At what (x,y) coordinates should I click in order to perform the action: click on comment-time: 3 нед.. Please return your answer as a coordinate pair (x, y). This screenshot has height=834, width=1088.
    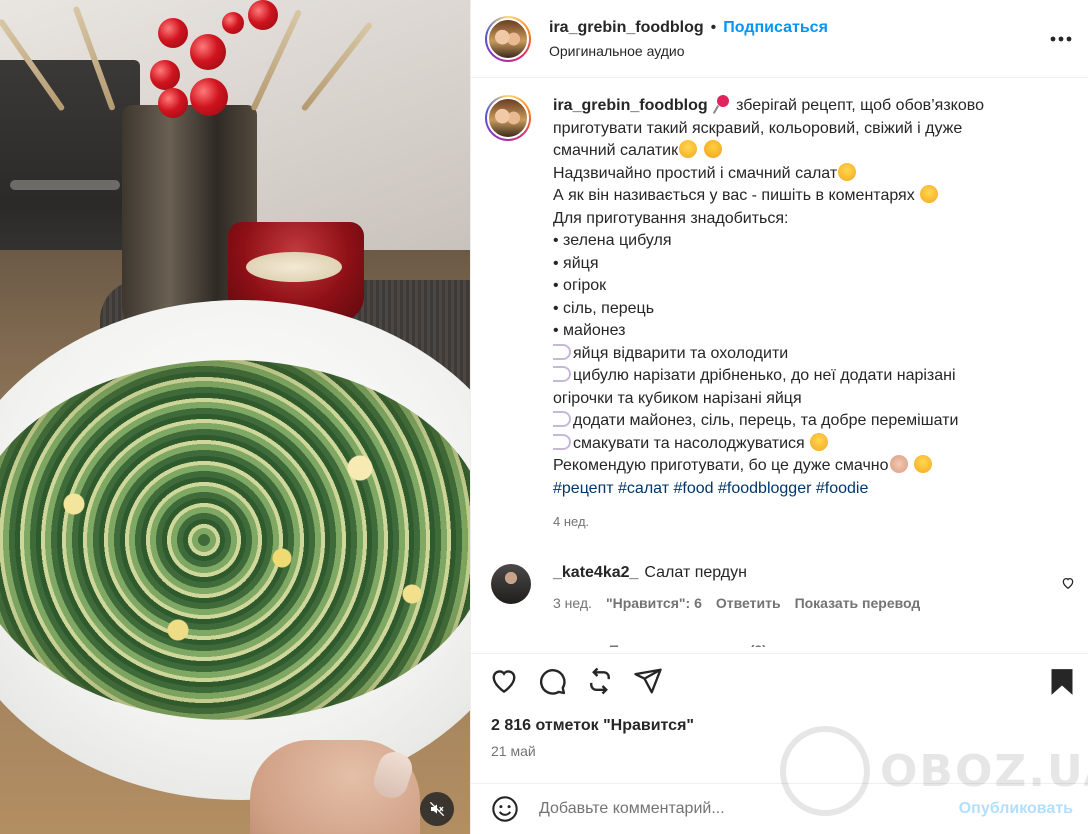
    Looking at the image, I should click on (572, 603).